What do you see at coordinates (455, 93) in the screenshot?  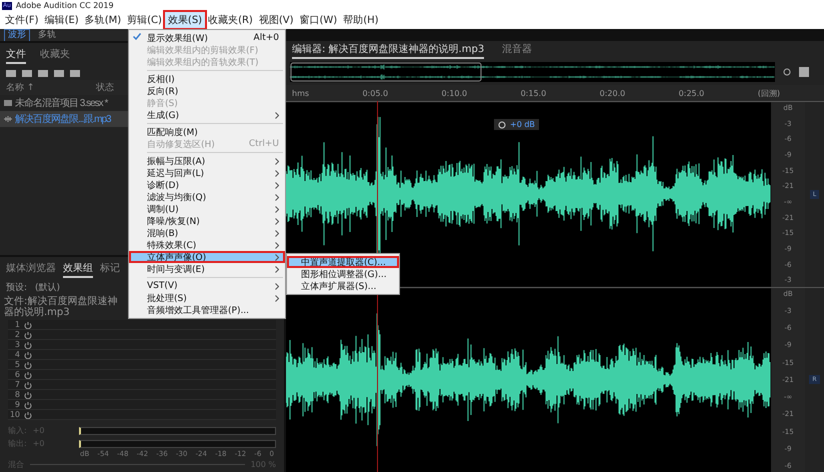 I see `time-label: 0:10.0` at bounding box center [455, 93].